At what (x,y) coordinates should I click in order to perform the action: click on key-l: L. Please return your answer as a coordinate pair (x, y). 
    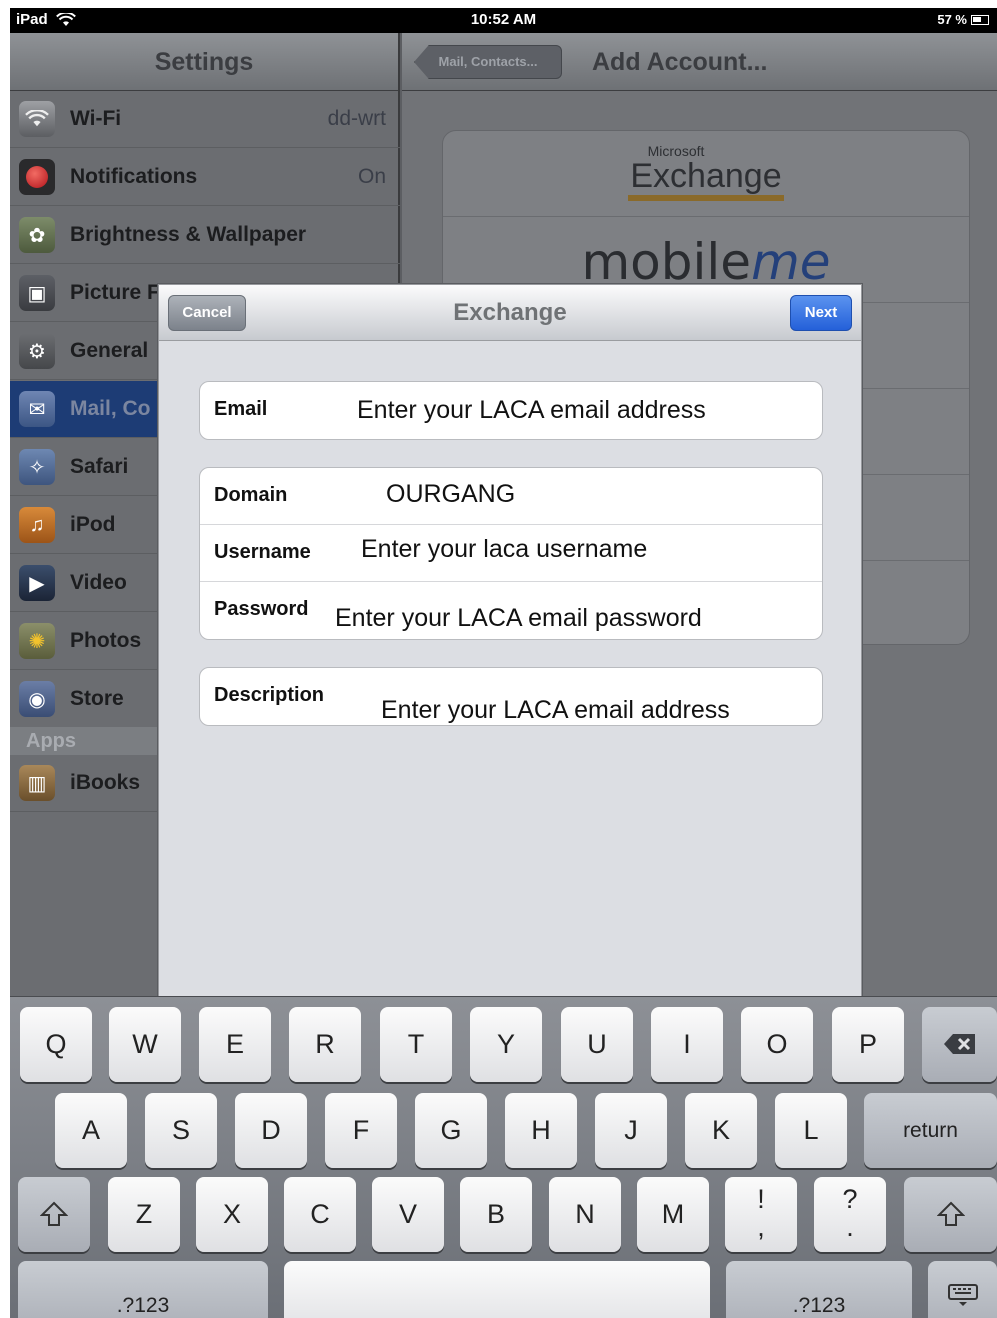
    Looking at the image, I should click on (811, 1130).